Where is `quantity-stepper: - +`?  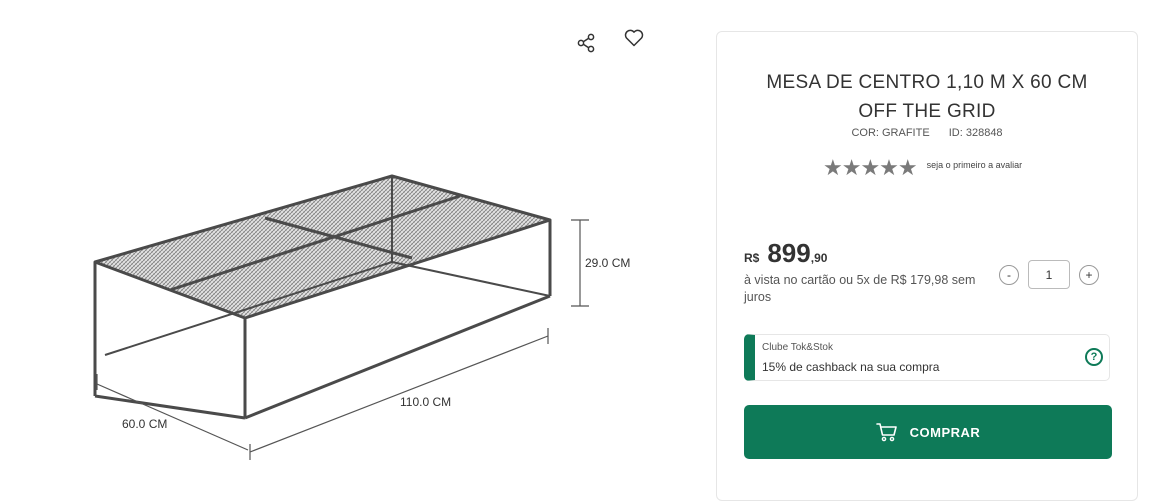 quantity-stepper: - + is located at coordinates (1049, 274).